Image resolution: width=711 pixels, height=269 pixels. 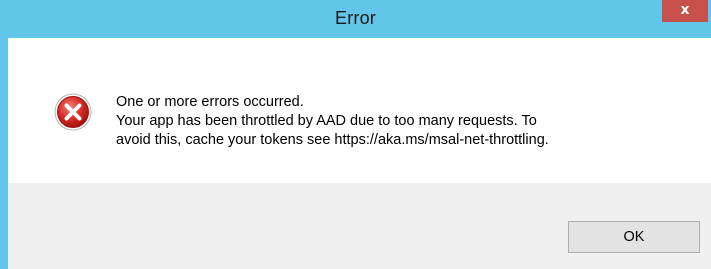 I want to click on title-bar: Error x, so click(x=355, y=19).